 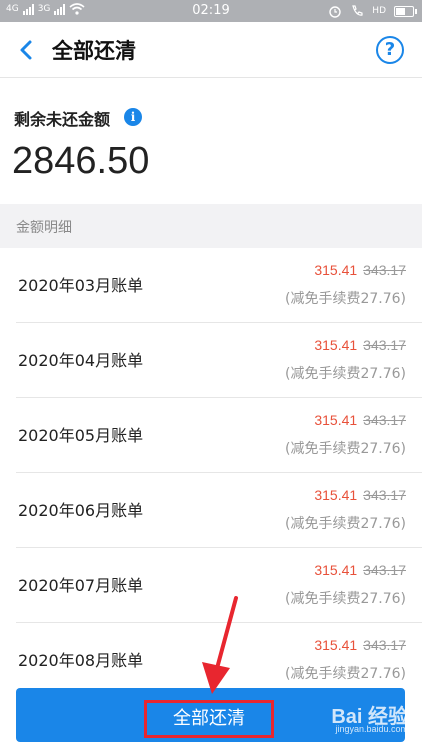 I want to click on navbar: 全部还清 ?, so click(x=211, y=50).